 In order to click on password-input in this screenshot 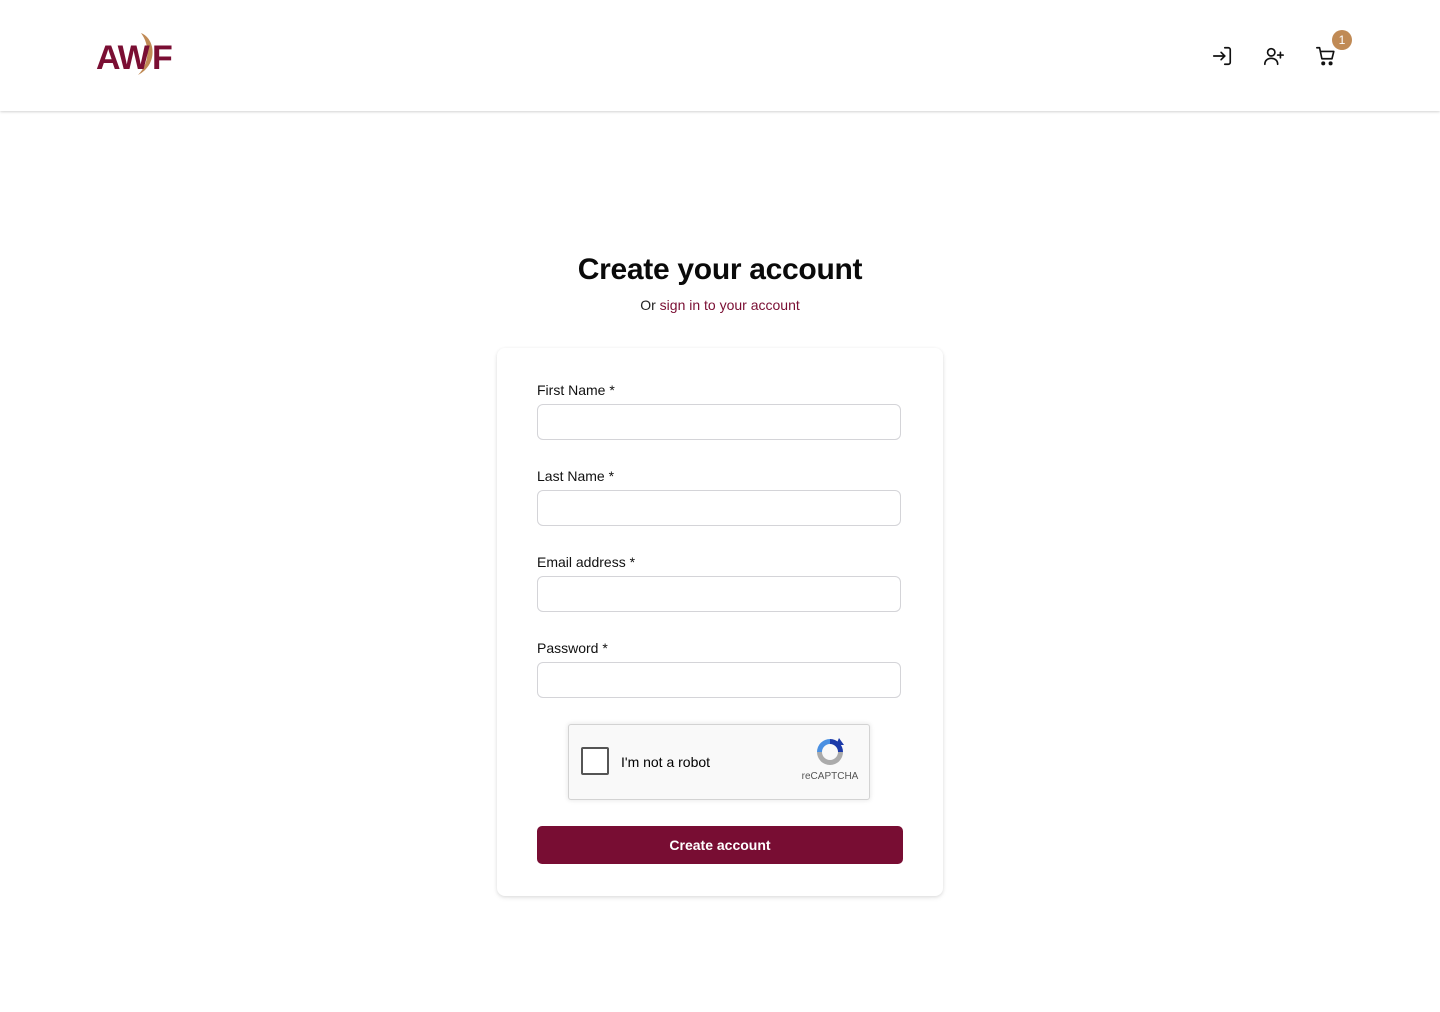, I will do `click(719, 680)`.